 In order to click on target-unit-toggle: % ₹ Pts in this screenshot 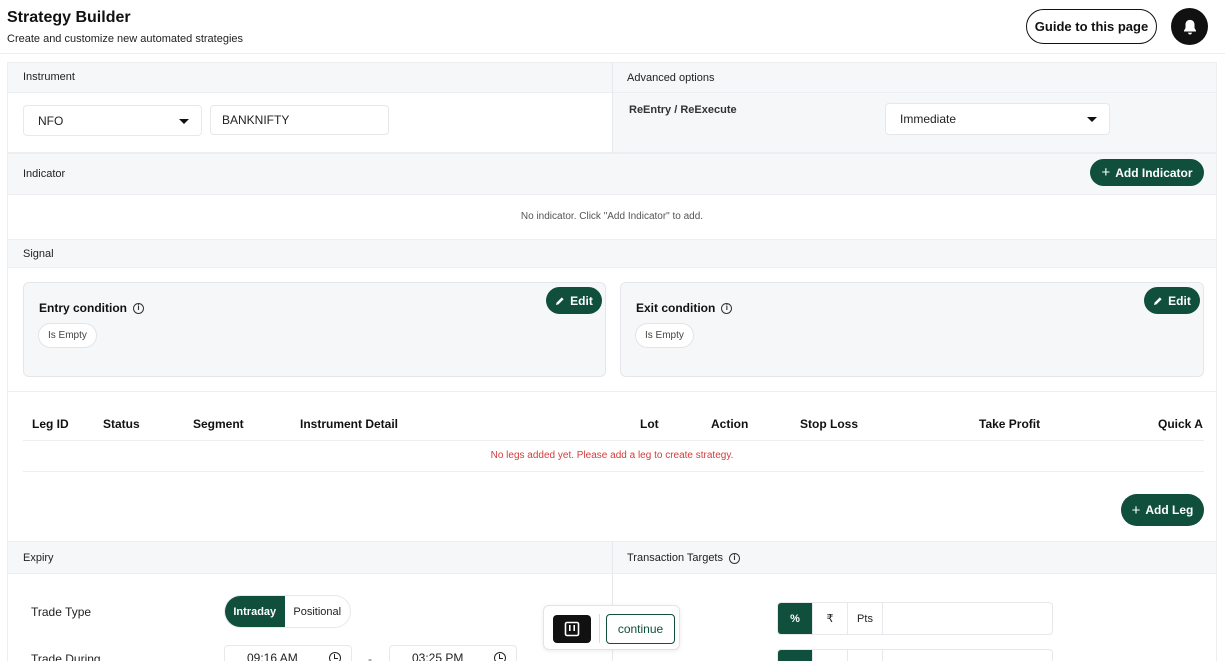, I will do `click(915, 618)`.